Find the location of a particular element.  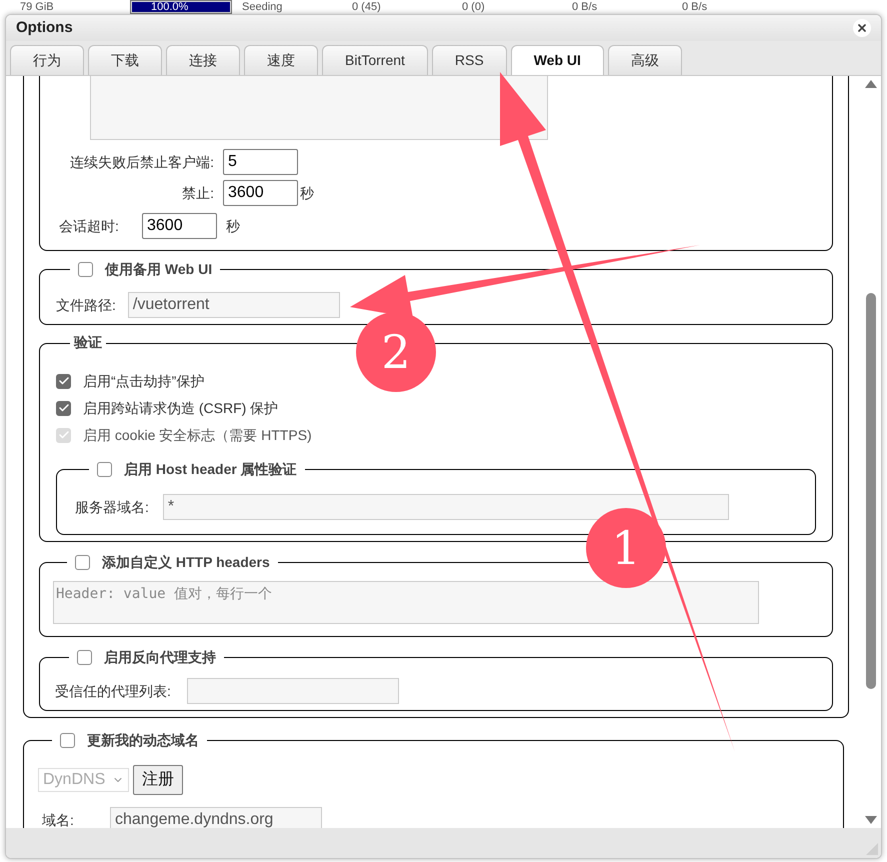

register-button: 注册 is located at coordinates (158, 780).